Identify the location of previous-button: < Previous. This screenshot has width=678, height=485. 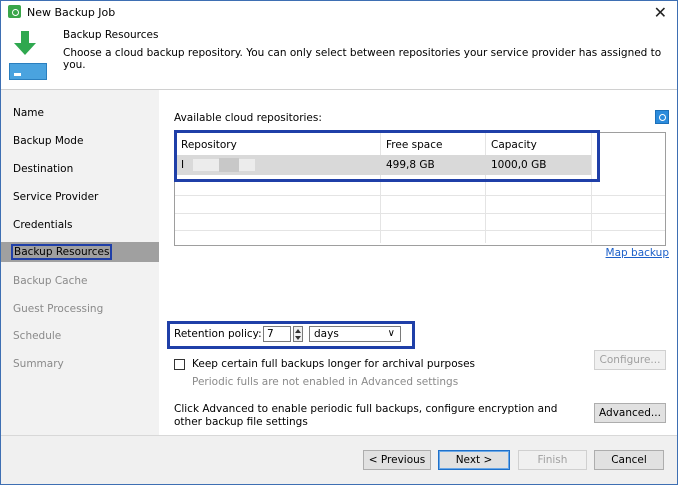
(397, 460).